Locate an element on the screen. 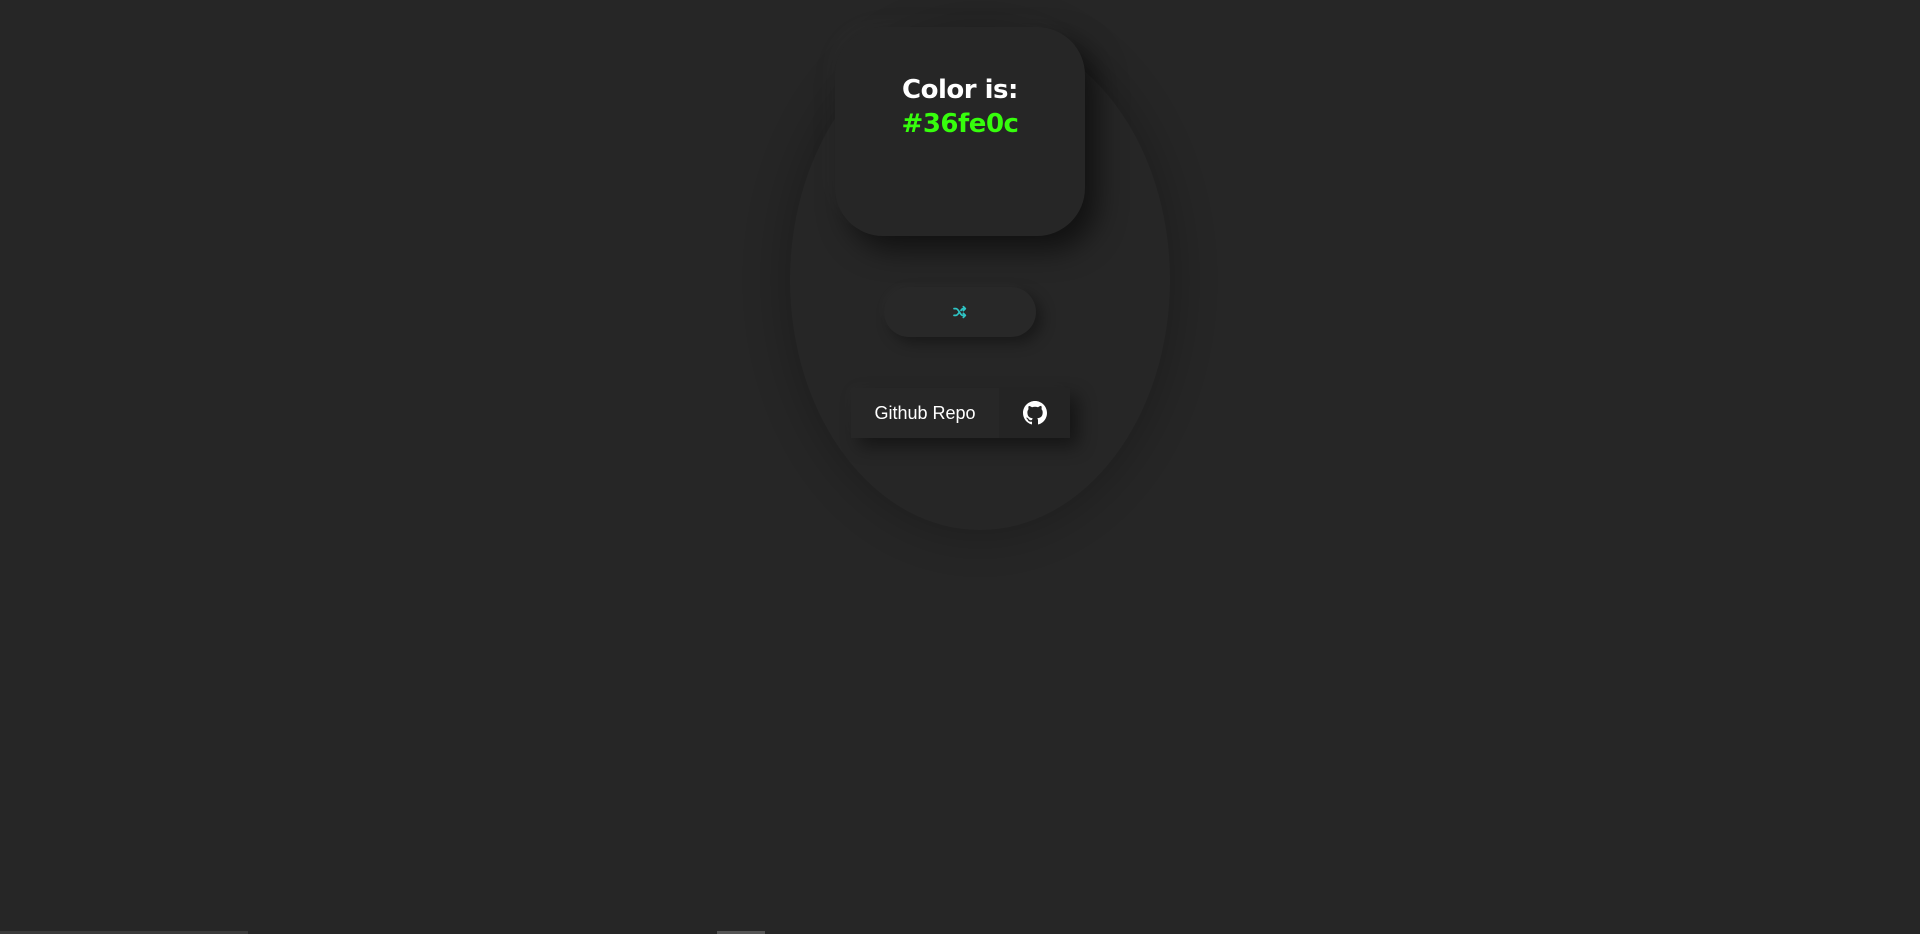 This screenshot has width=1920, height=934. color-label: Color is: is located at coordinates (960, 90).